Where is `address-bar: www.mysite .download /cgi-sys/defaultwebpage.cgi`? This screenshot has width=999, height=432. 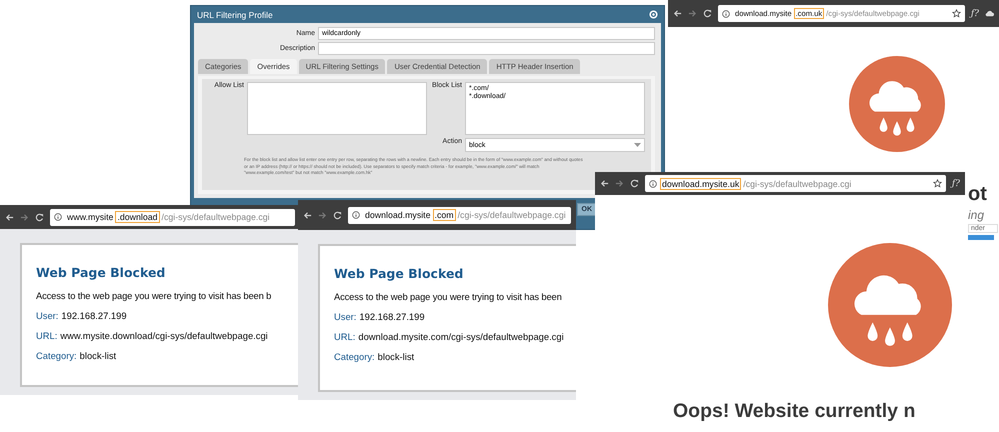 address-bar: www.mysite .download /cgi-sys/defaultwebpage.cgi is located at coordinates (172, 217).